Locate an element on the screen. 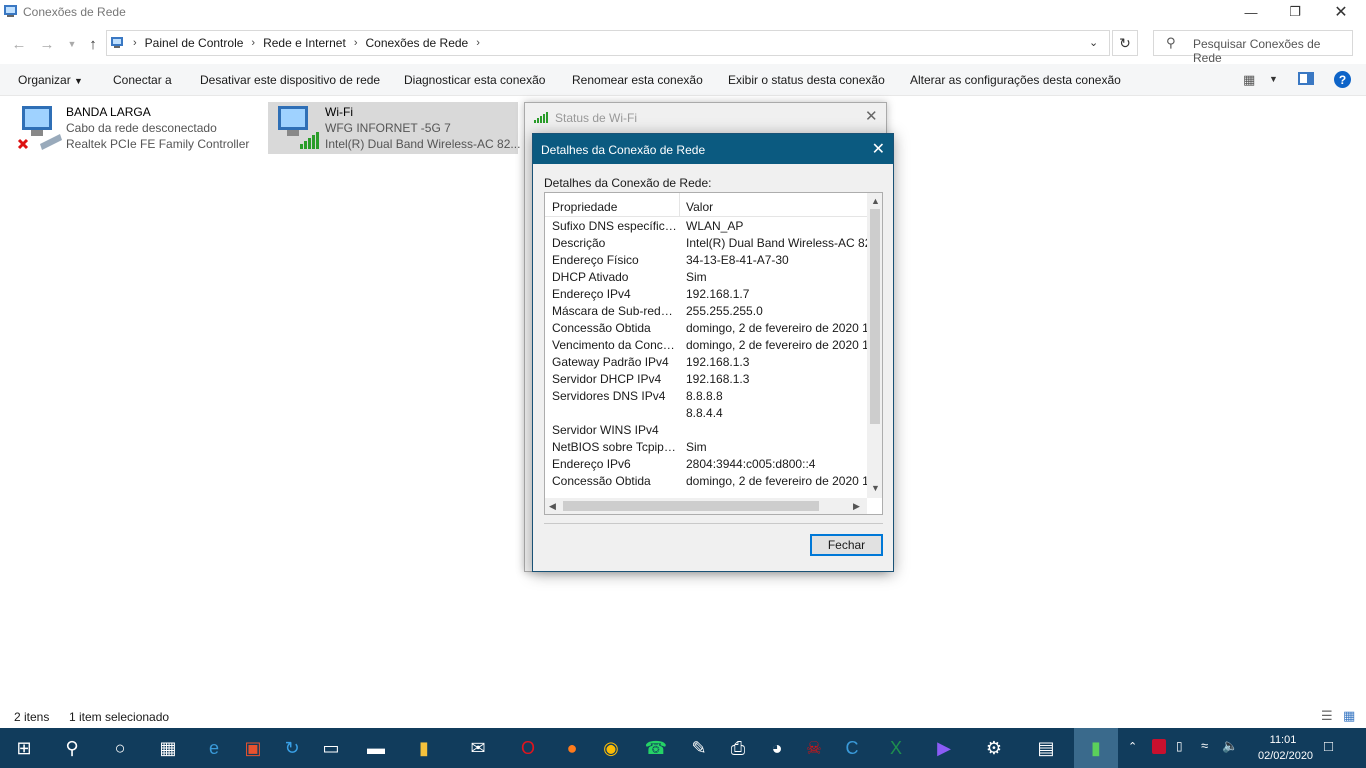 This screenshot has height=768, width=1366. scroll-right-icon: ▶ is located at coordinates (856, 506).